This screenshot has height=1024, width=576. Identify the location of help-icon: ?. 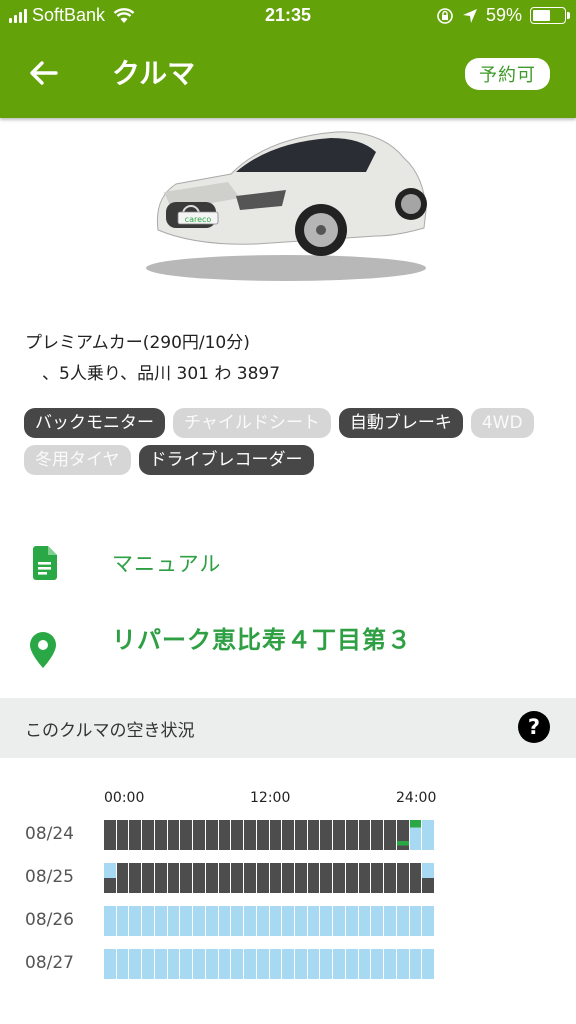
(534, 727).